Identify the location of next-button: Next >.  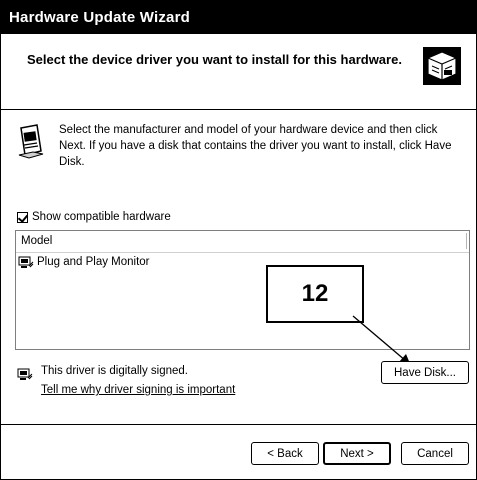
(357, 453).